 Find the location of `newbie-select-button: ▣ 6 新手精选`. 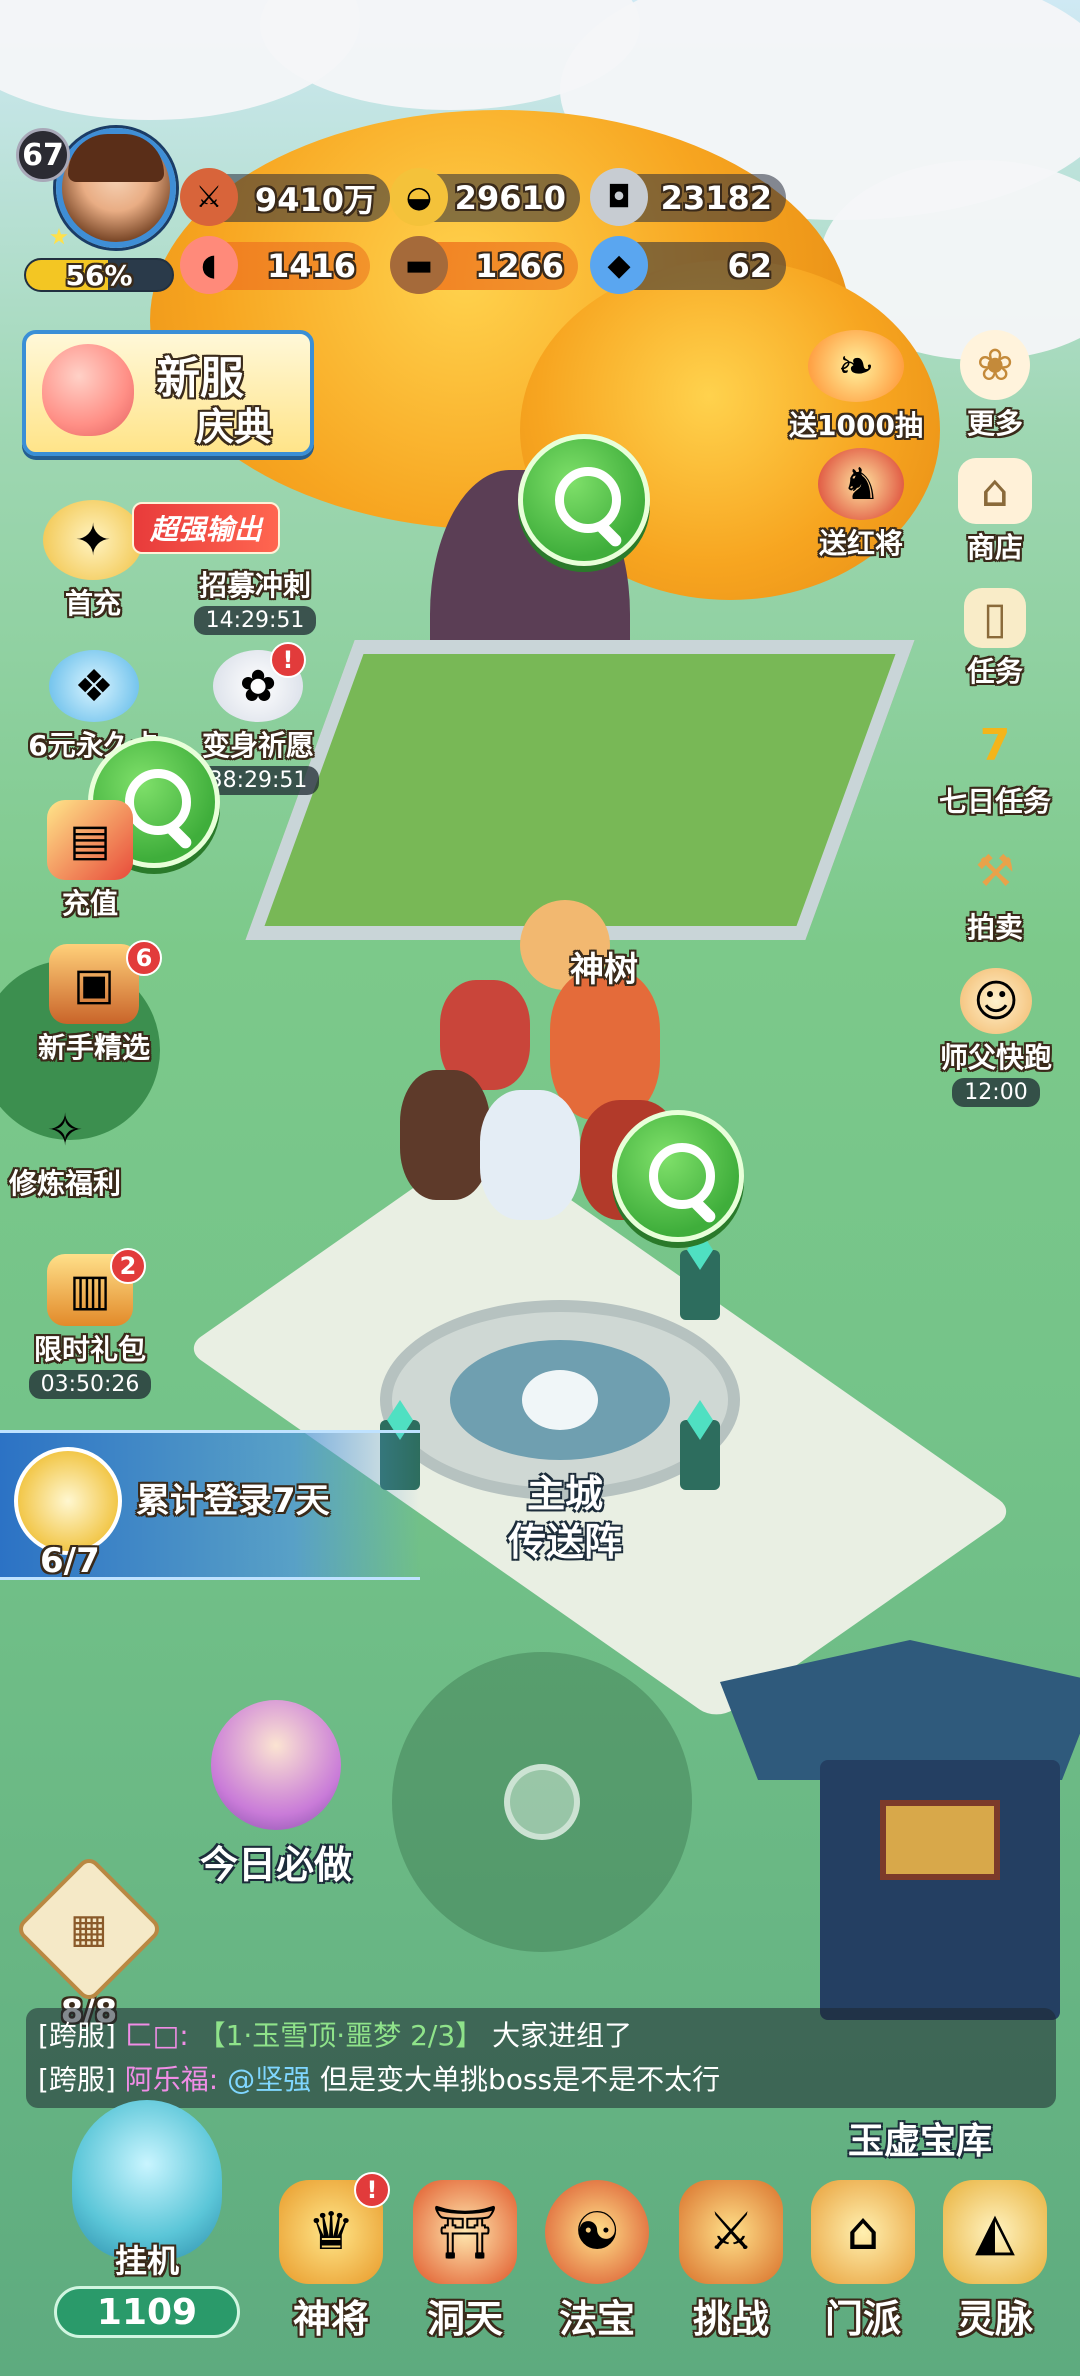

newbie-select-button: ▣ 6 新手精选 is located at coordinates (94, 1003).